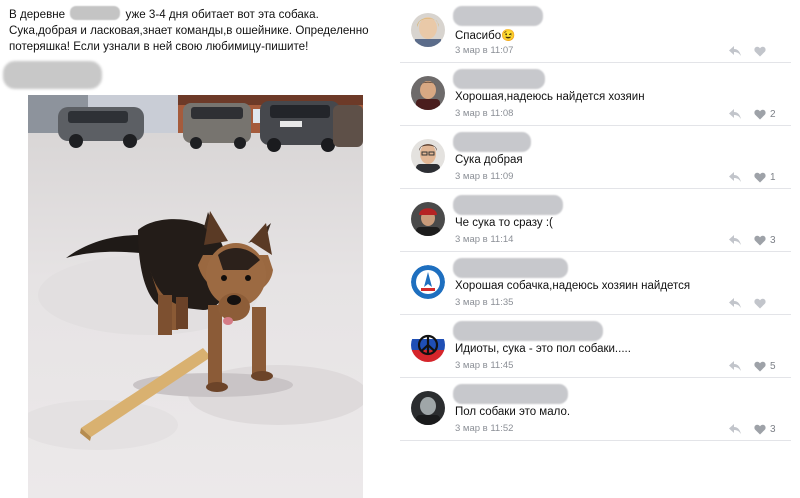 This screenshot has width=800, height=498. What do you see at coordinates (428, 408) in the screenshot?
I see `dark-avatar` at bounding box center [428, 408].